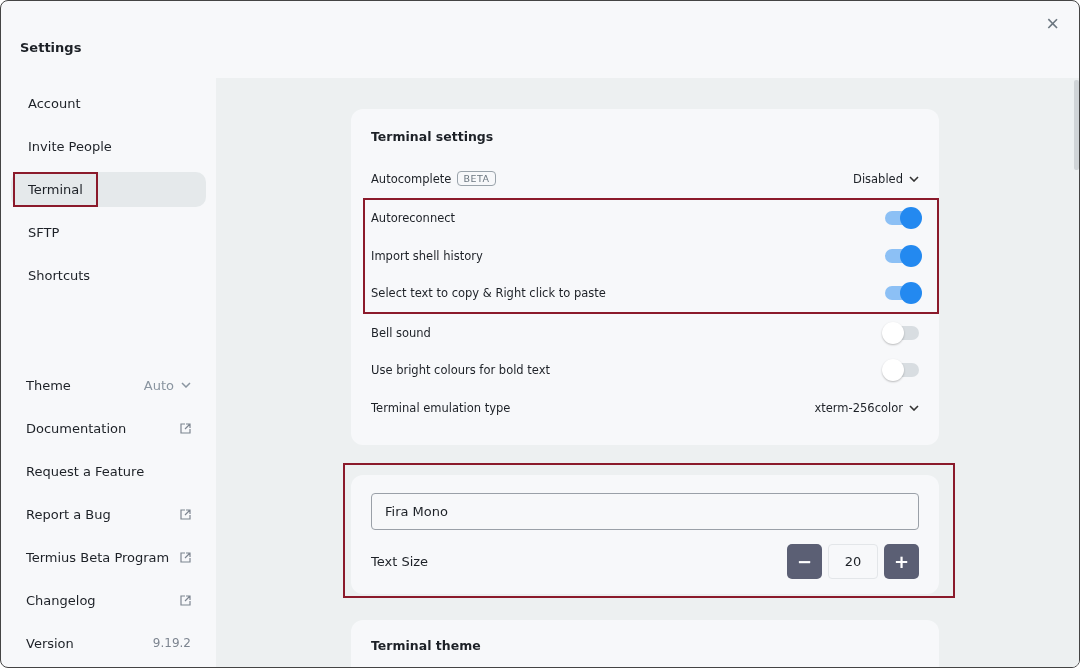  Describe the element at coordinates (108, 232) in the screenshot. I see `sidebar-item: SFTP` at that location.